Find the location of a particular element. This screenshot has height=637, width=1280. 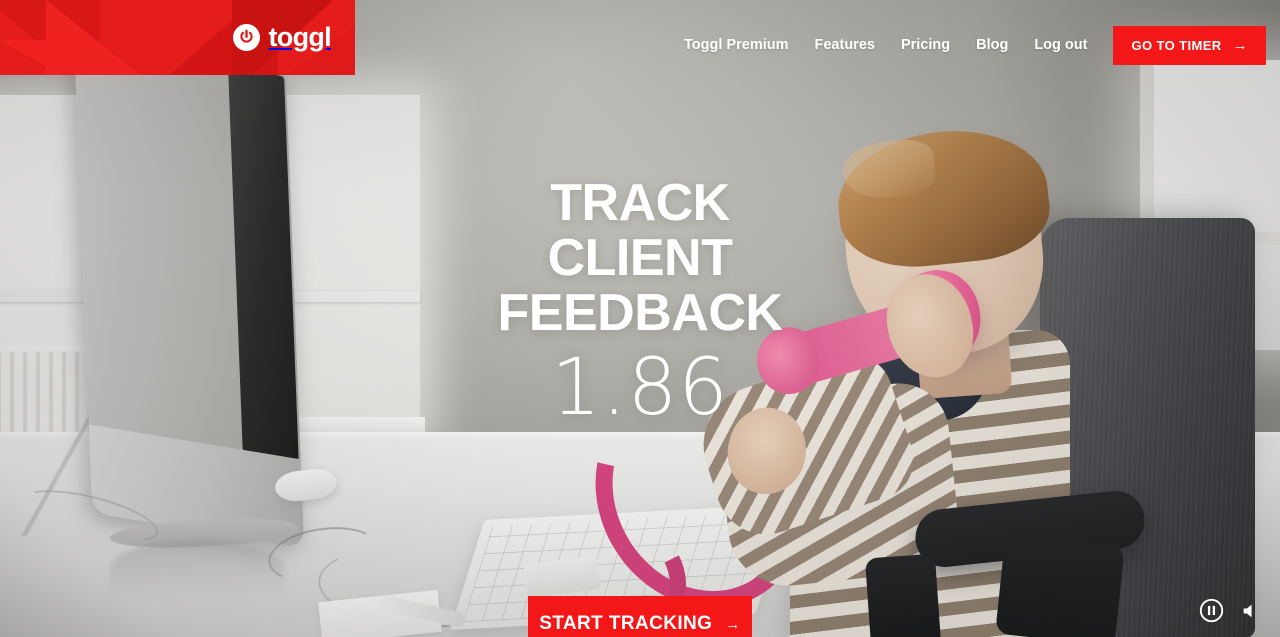

volume-icon is located at coordinates (1247, 610).